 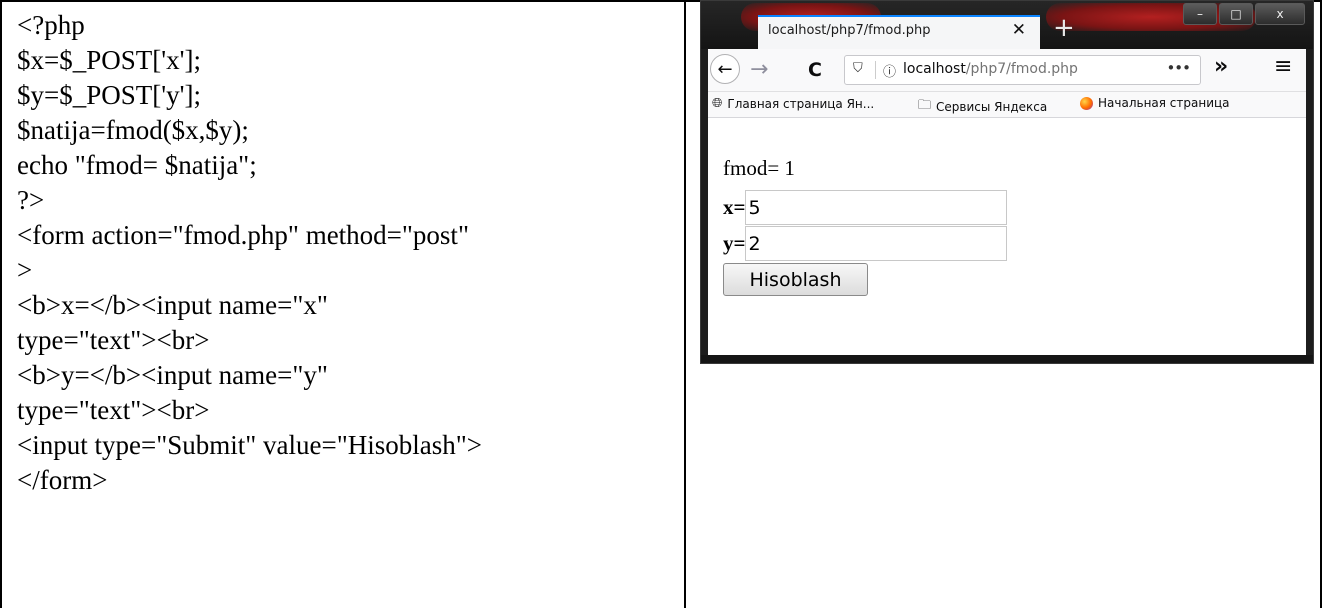 I want to click on x-label: x=, so click(x=734, y=207).